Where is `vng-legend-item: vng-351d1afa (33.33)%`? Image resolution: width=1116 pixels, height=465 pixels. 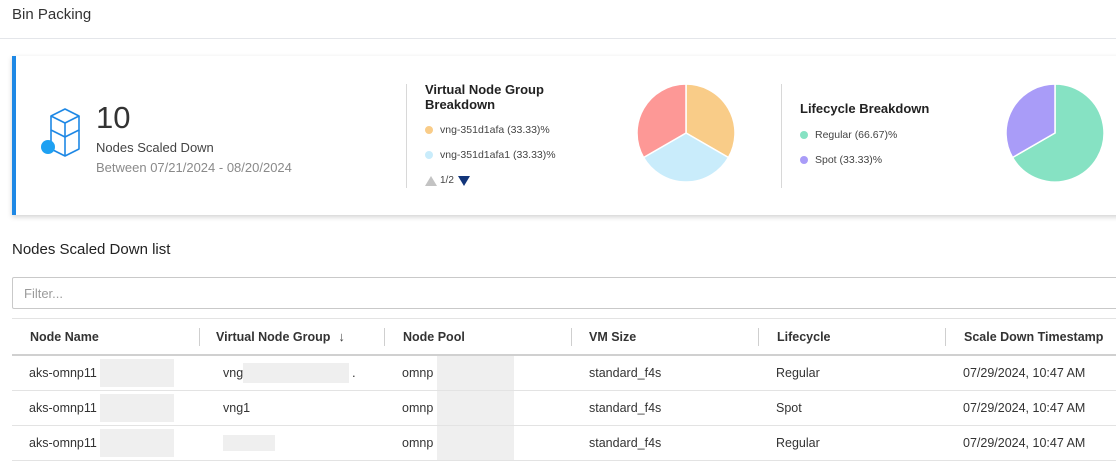
vng-legend-item: vng-351d1afa (33.33)% is located at coordinates (487, 130).